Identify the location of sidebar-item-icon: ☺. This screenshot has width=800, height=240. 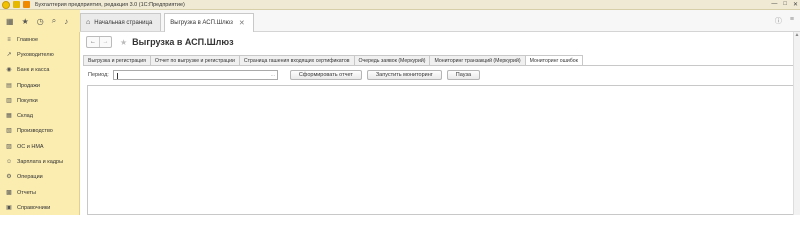
(9, 162).